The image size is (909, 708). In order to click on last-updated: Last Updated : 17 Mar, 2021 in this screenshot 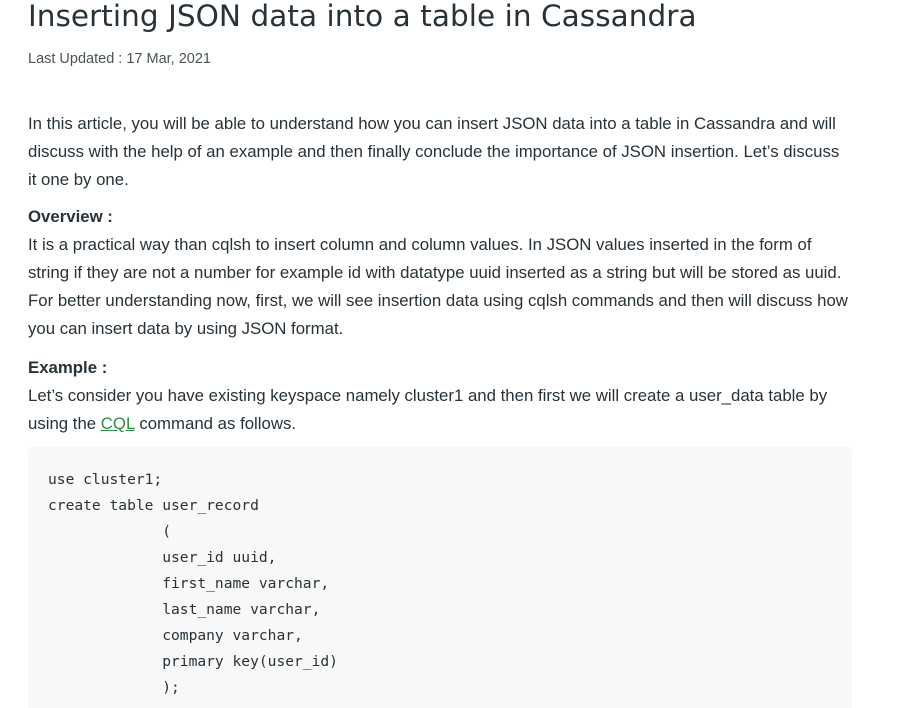, I will do `click(119, 59)`.